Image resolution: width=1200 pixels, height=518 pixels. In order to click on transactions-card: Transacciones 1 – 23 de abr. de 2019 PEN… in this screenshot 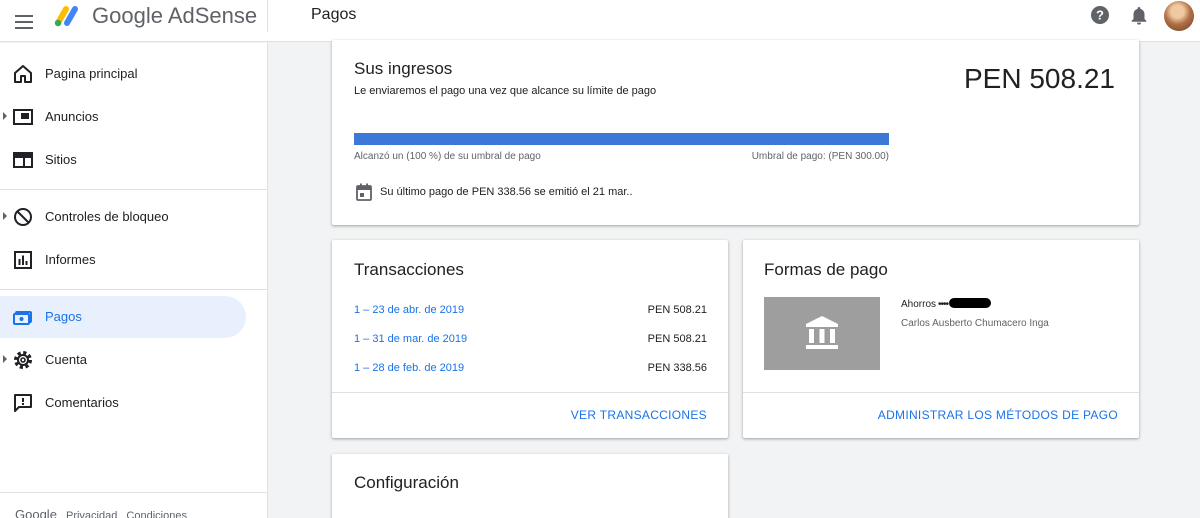, I will do `click(530, 339)`.